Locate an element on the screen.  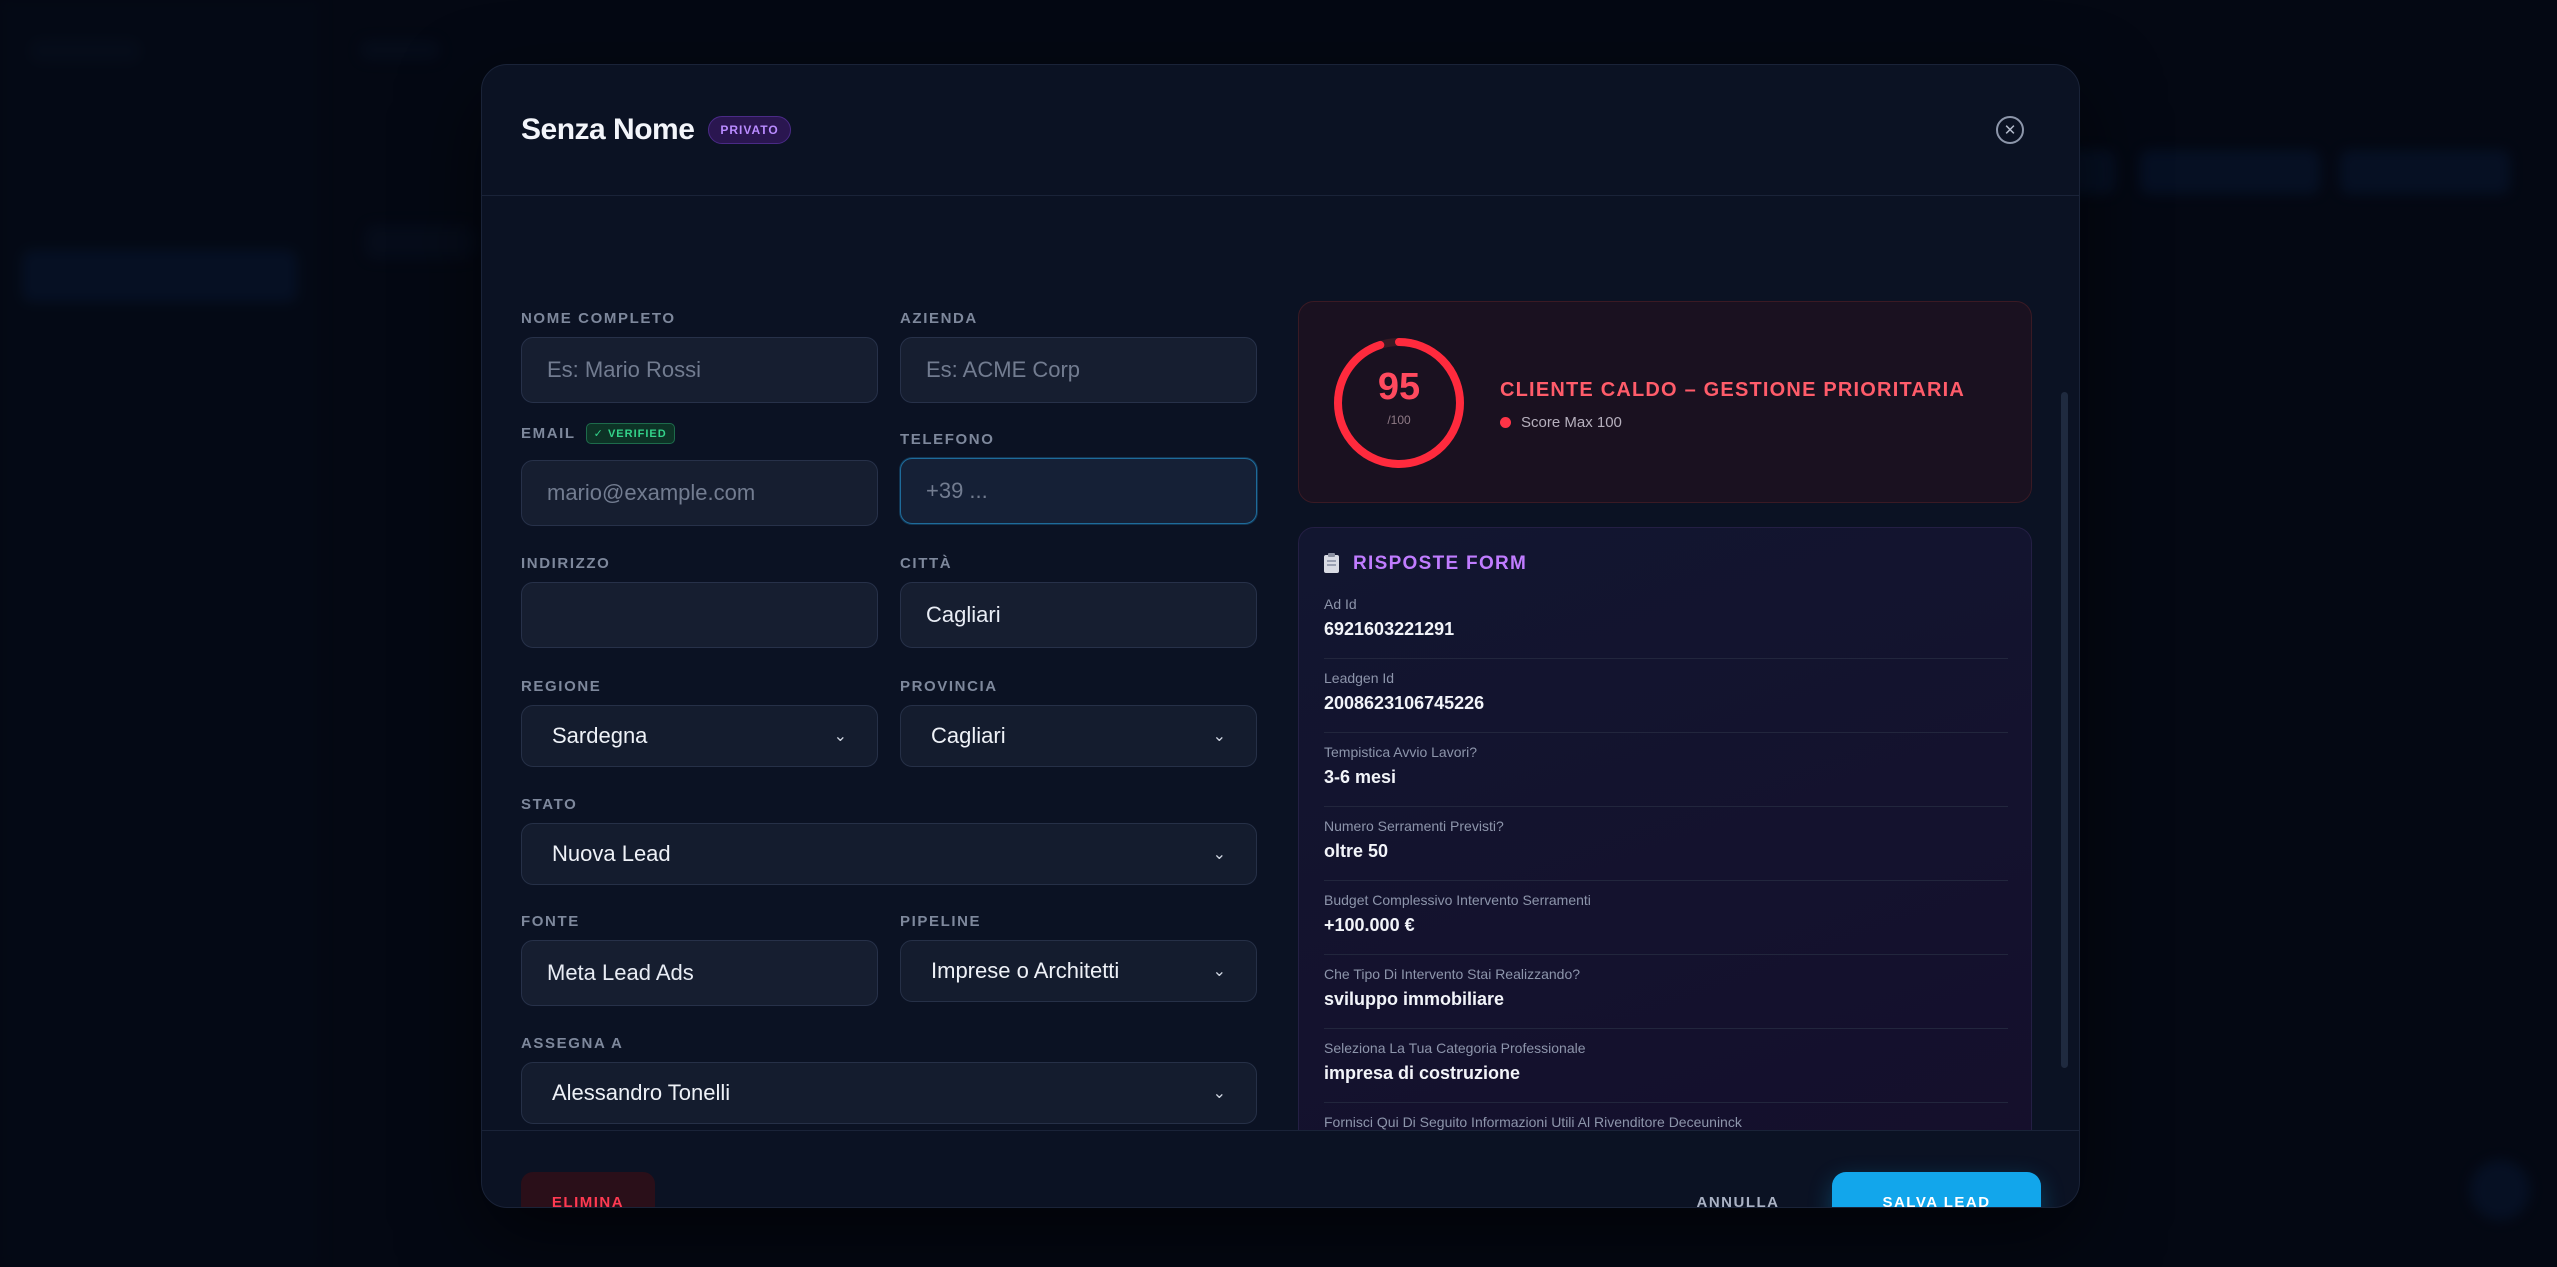
verified-badge: ✓ VERIFIED is located at coordinates (630, 433).